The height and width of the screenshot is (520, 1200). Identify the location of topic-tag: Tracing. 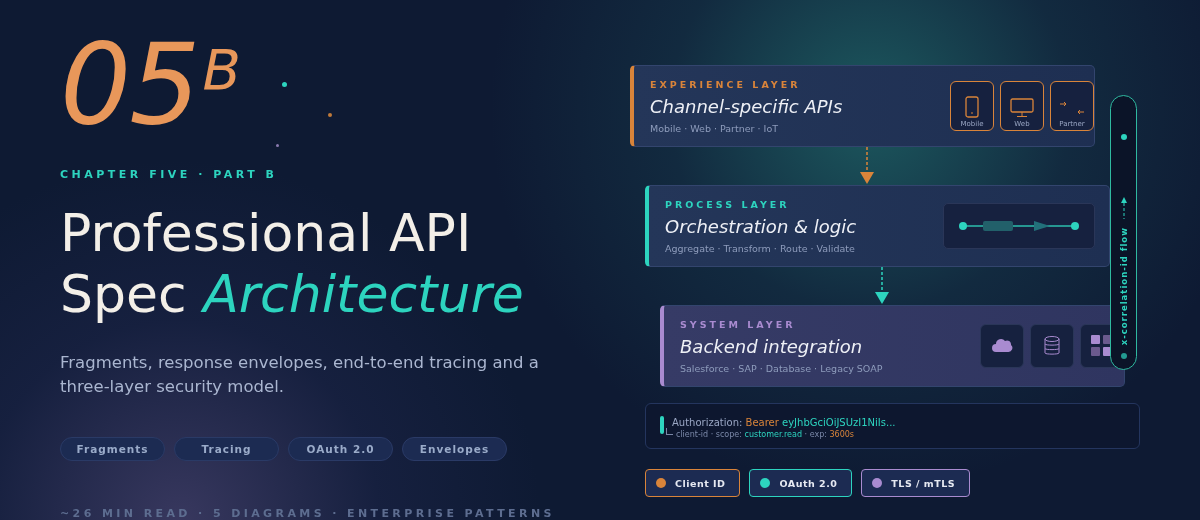
(226, 449).